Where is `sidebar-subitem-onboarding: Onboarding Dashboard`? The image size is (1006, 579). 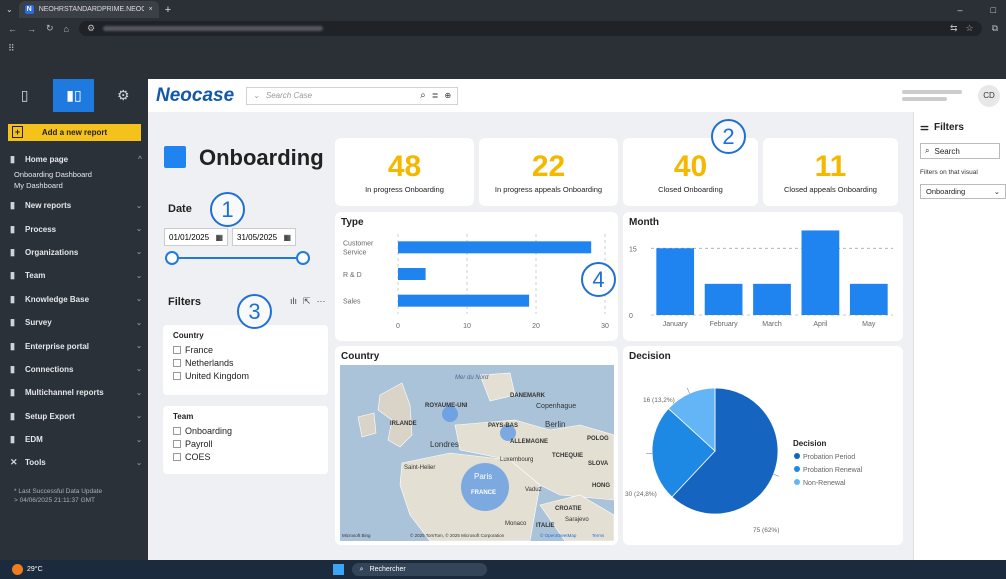 sidebar-subitem-onboarding: Onboarding Dashboard is located at coordinates (74, 174).